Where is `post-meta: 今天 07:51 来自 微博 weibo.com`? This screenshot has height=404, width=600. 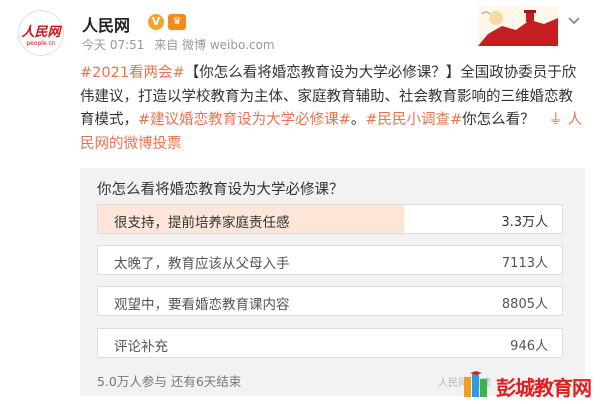 post-meta: 今天 07:51 来自 微博 weibo.com is located at coordinates (181, 44).